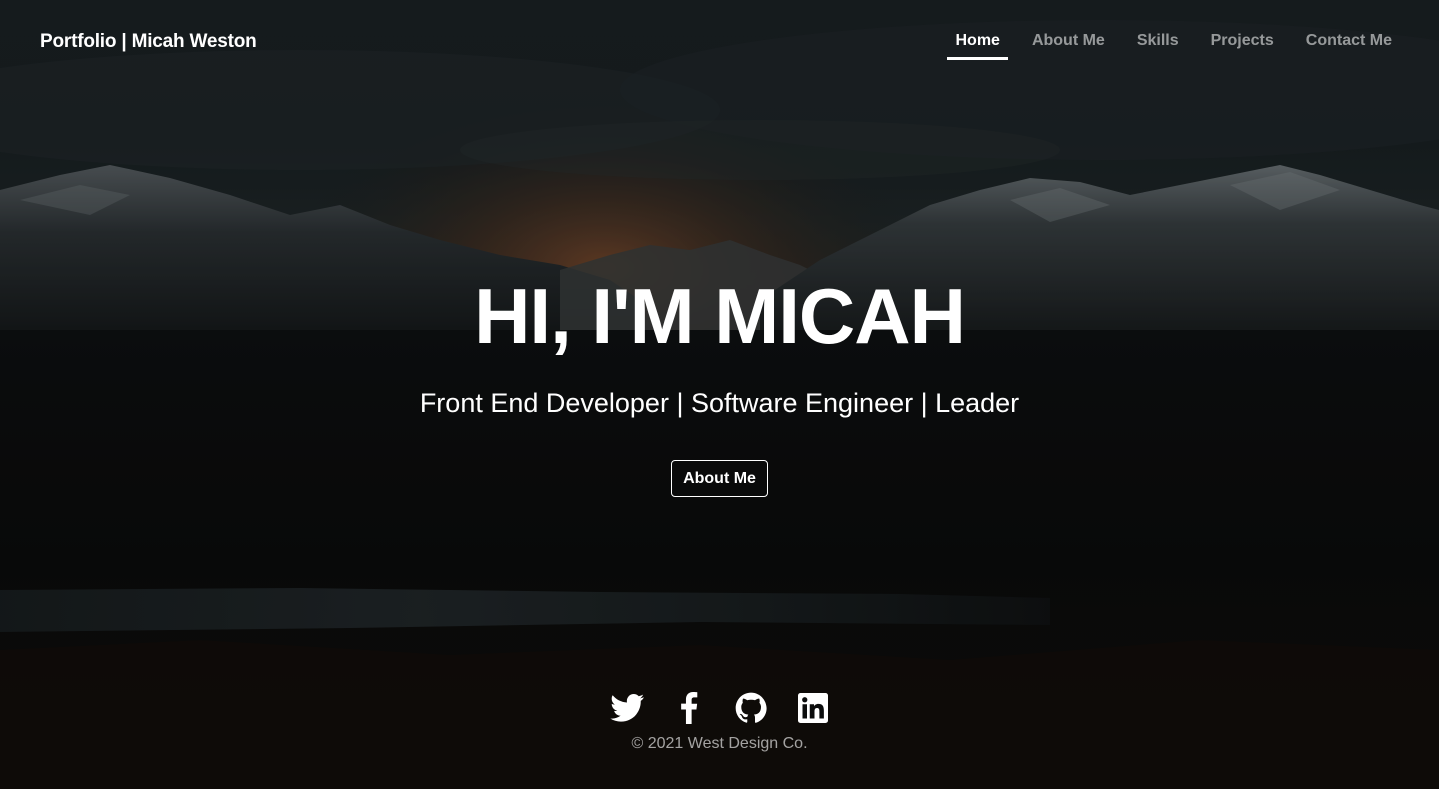 The width and height of the screenshot is (1439, 789). I want to click on hero-title: HI, I'M MICAH, so click(720, 316).